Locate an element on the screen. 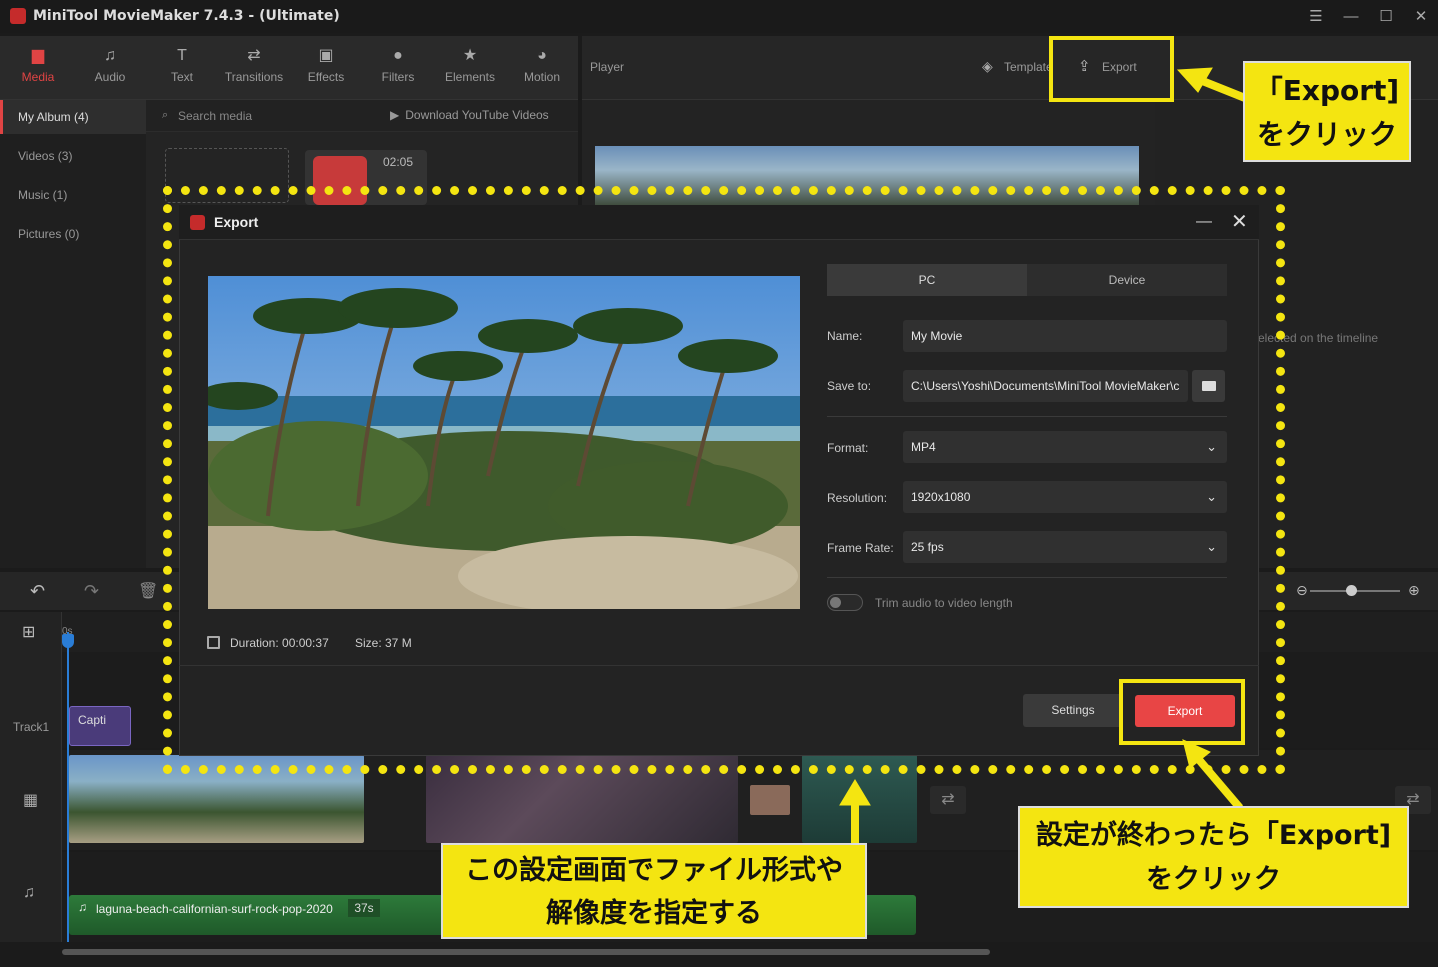 This screenshot has height=967, width=1438. annotation-bottom-callout: 設定が終わったら「Export] をクリック is located at coordinates (1213, 857).